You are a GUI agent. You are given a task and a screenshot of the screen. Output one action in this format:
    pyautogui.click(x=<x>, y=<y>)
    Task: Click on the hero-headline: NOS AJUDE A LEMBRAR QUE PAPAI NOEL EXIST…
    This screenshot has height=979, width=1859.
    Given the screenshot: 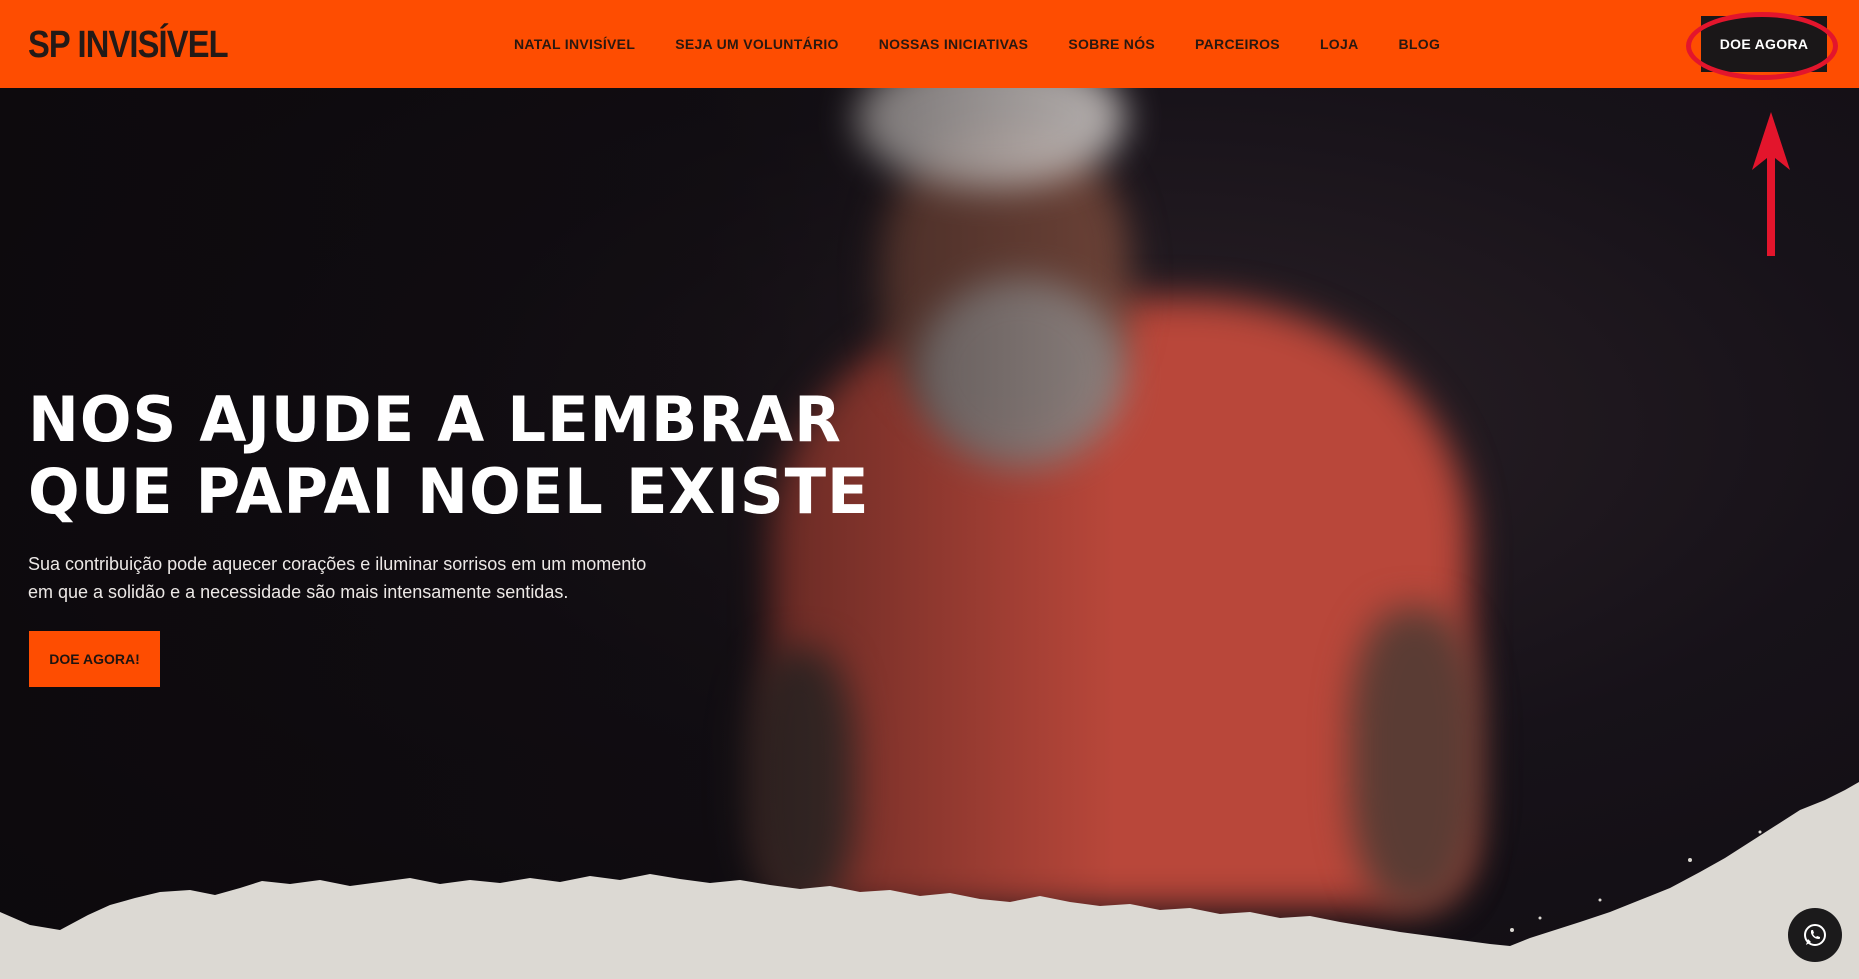 What is the action you would take?
    pyautogui.click(x=478, y=456)
    